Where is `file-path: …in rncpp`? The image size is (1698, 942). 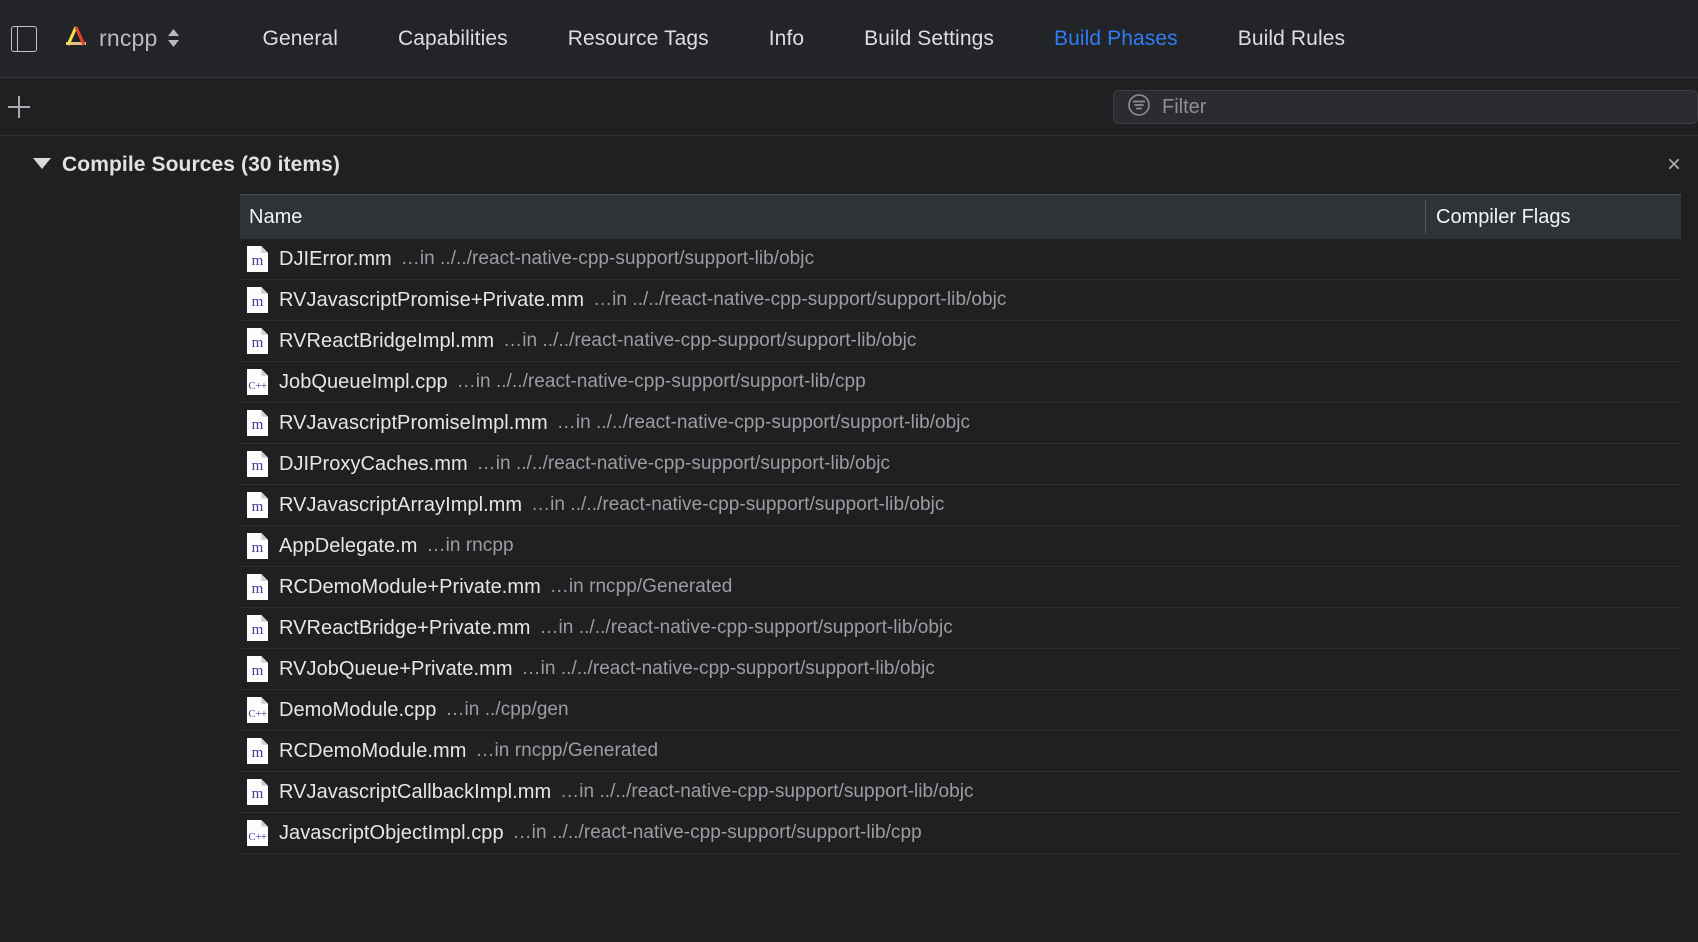 file-path: …in rncpp is located at coordinates (470, 545).